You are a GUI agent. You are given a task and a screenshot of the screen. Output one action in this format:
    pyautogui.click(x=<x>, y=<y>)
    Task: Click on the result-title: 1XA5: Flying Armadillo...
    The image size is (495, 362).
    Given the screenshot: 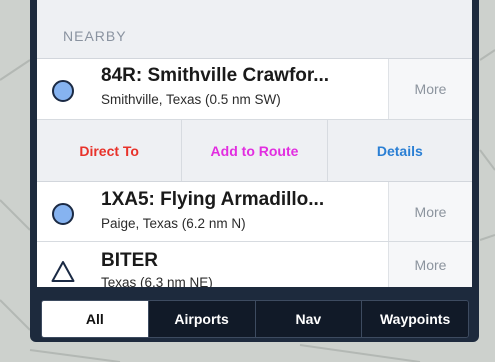 What is the action you would take?
    pyautogui.click(x=213, y=199)
    